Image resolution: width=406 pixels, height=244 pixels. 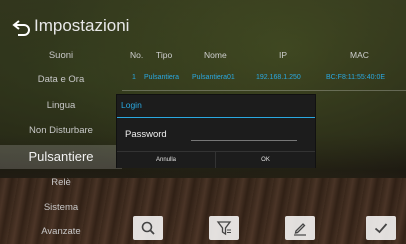 I want to click on cell-ip: 192.168.1.250, so click(x=278, y=77).